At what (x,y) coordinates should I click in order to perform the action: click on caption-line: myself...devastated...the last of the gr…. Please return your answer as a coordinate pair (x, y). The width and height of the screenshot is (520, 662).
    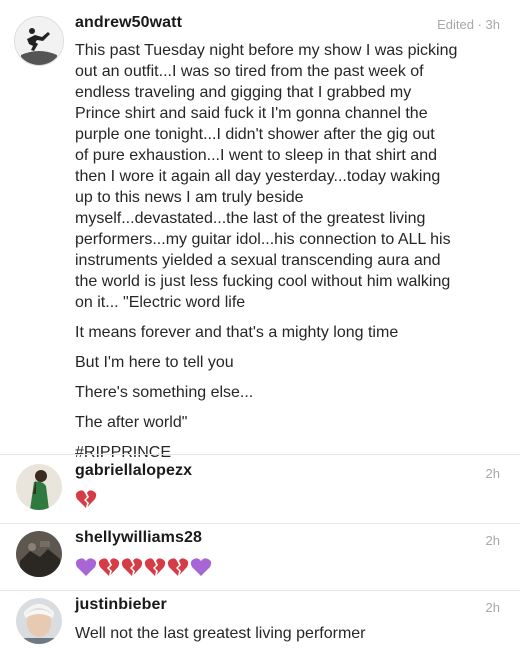
    Looking at the image, I should click on (250, 218).